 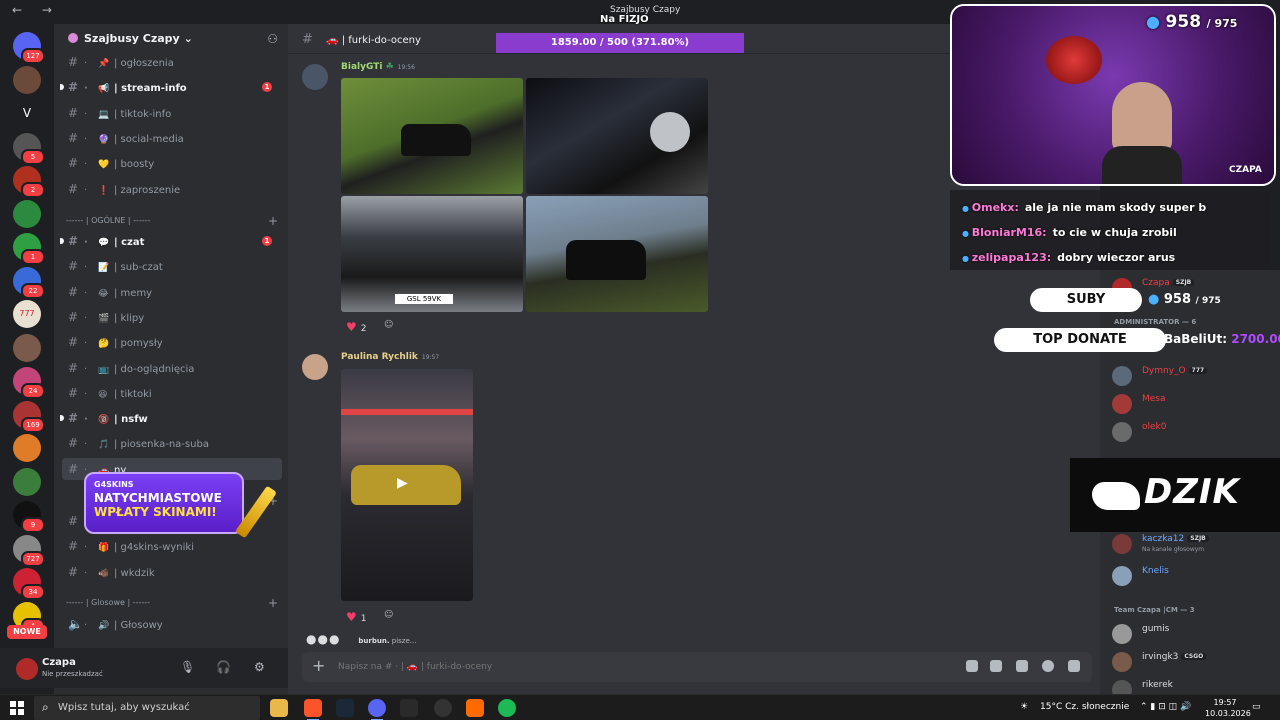 I want to click on channel-item: # · 📢 | stream-info 1, so click(x=171, y=87).